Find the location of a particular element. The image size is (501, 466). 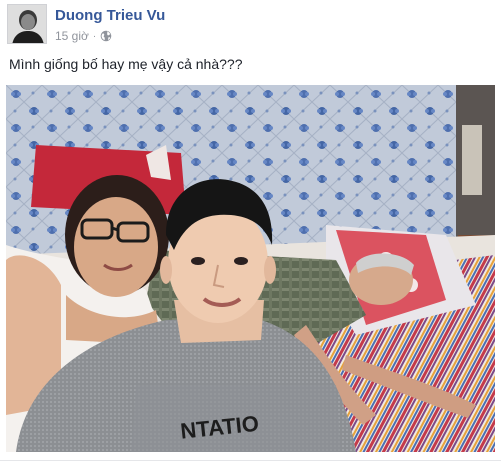

globe-icon is located at coordinates (106, 36).